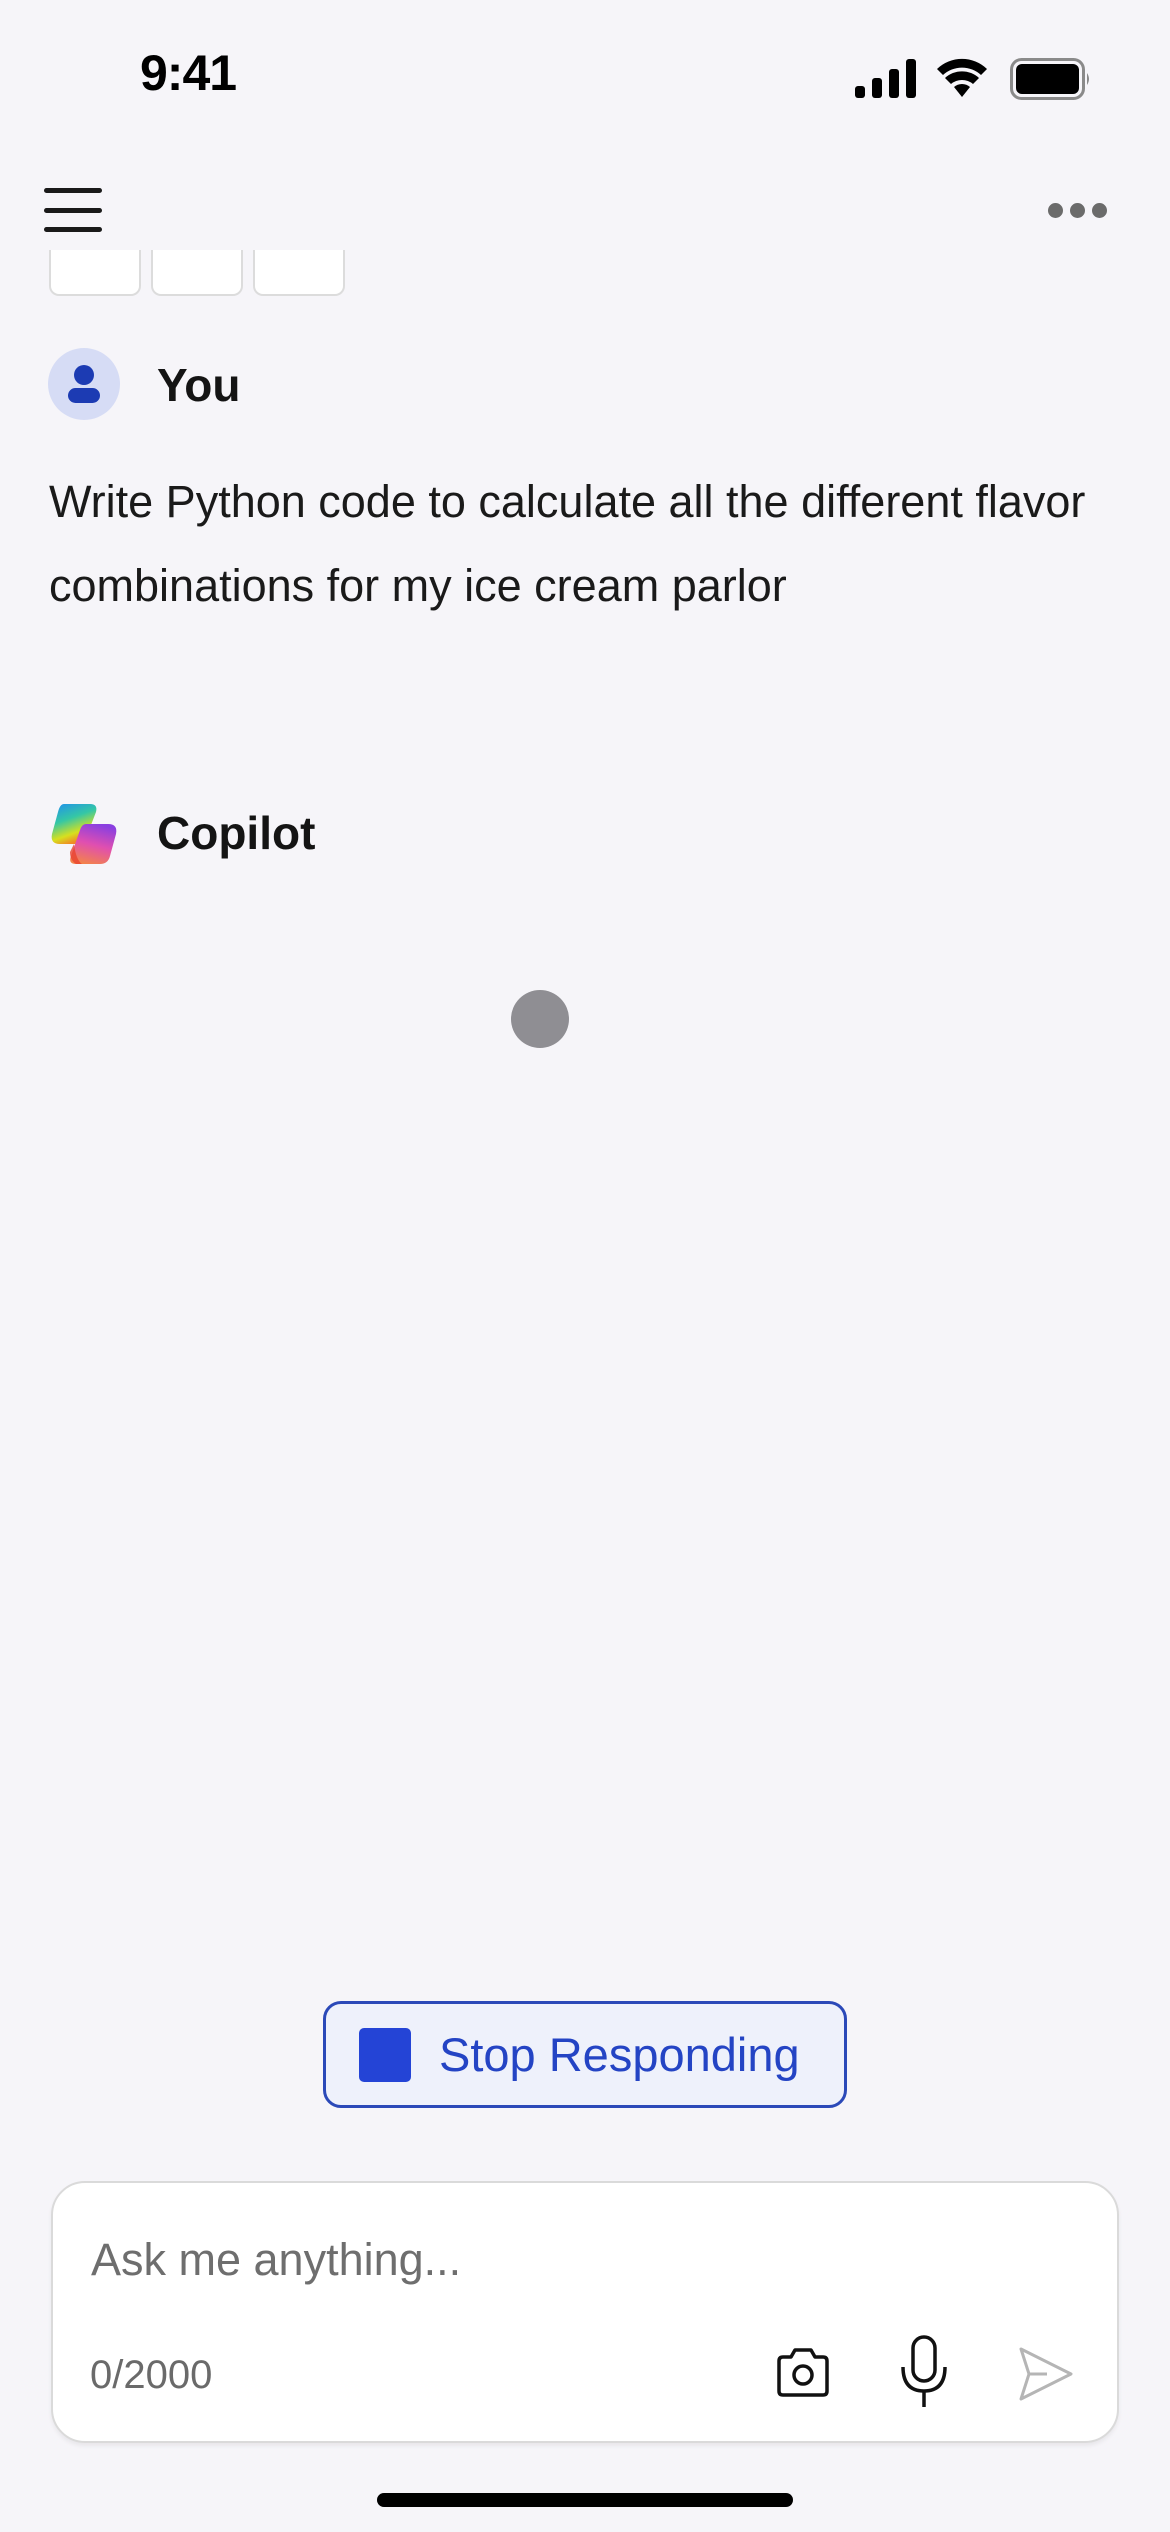  Describe the element at coordinates (1049, 79) in the screenshot. I see `battery-icon` at that location.